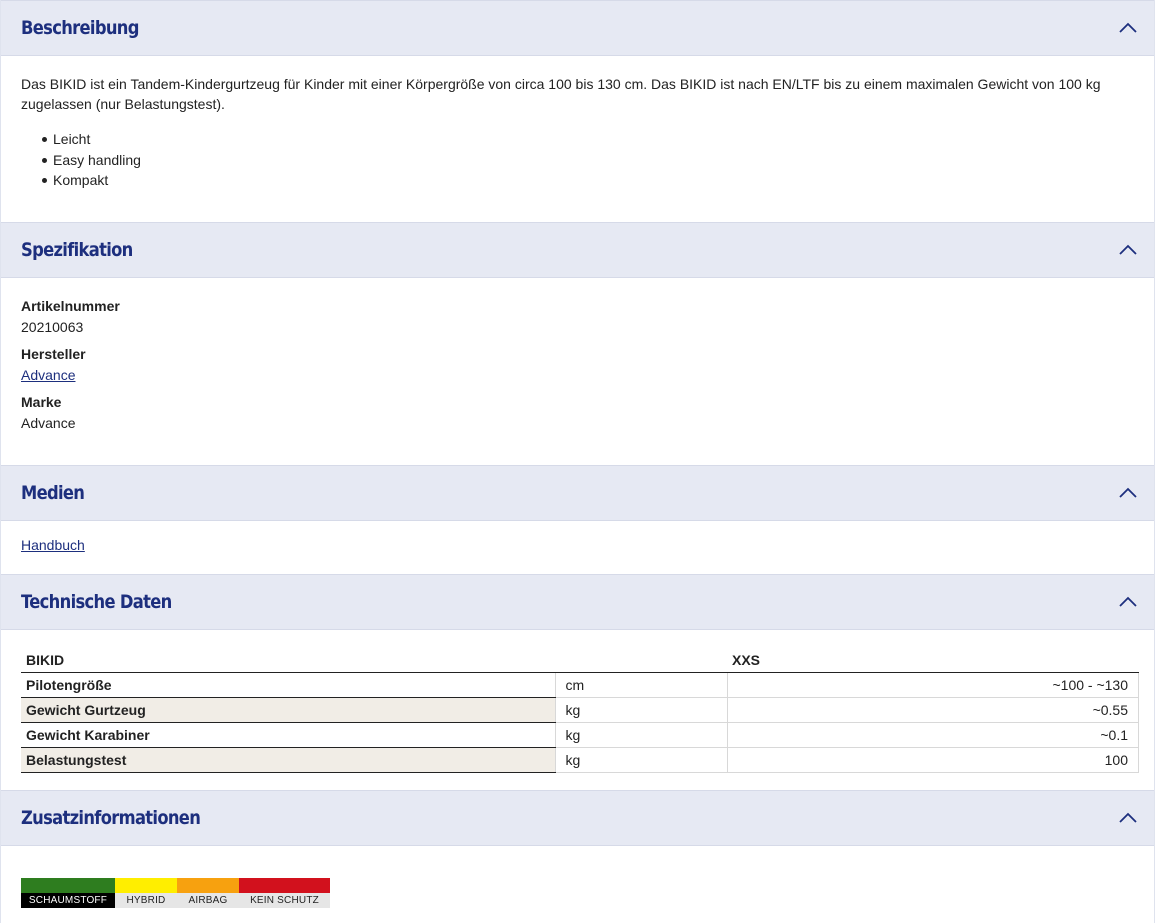 This screenshot has height=923, width=1155. What do you see at coordinates (70, 306) in the screenshot?
I see `artikelnummer-label: Artikelnummer` at bounding box center [70, 306].